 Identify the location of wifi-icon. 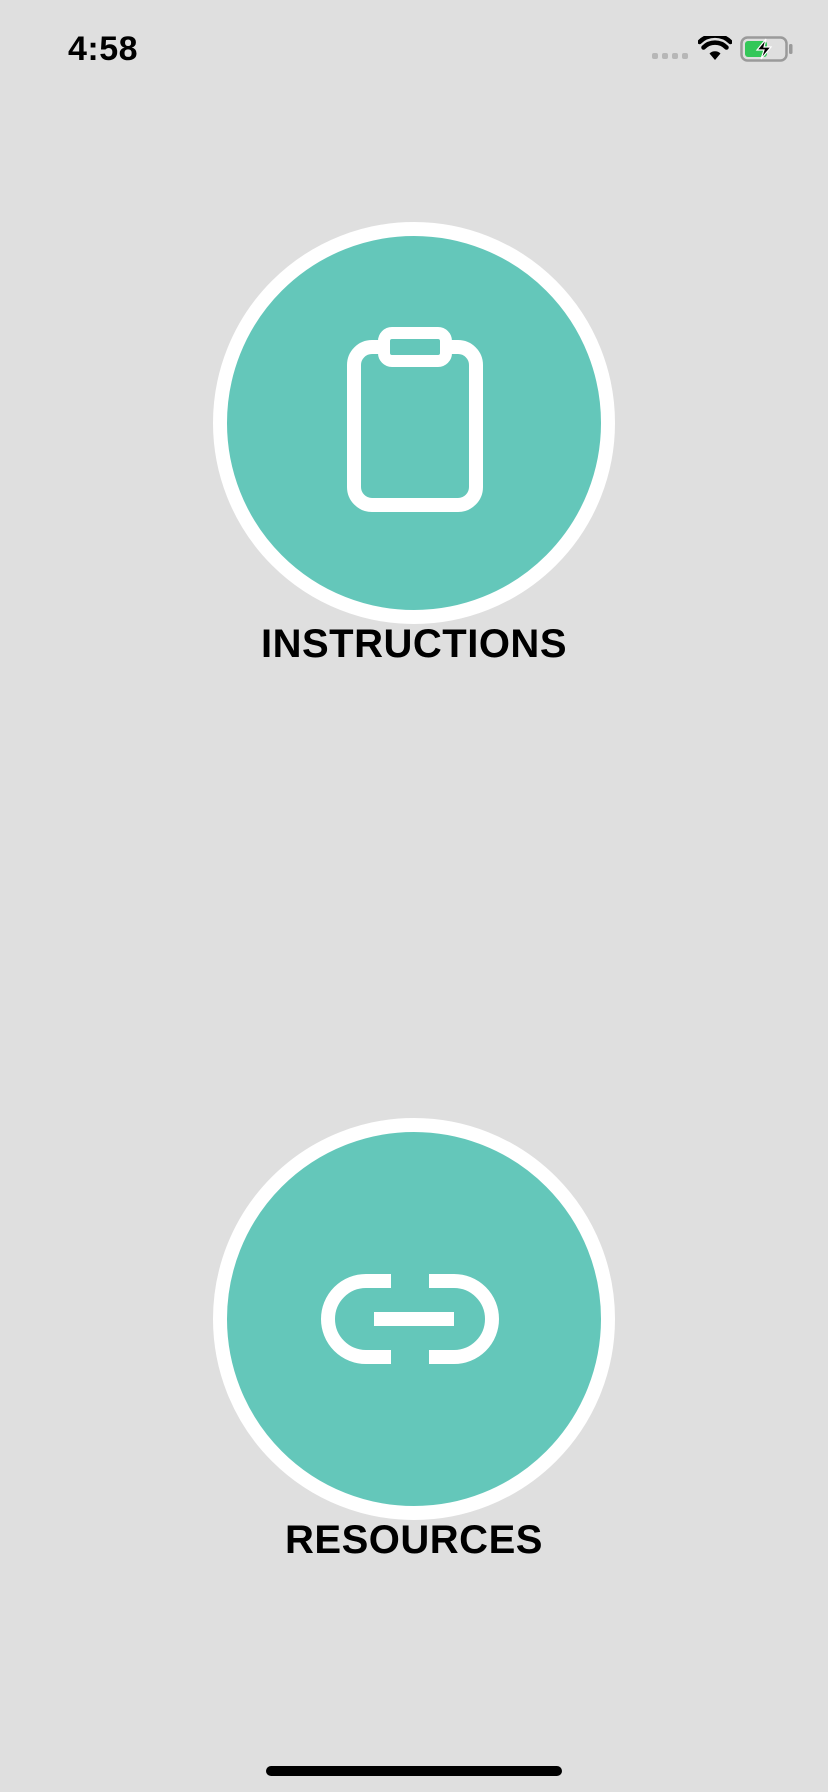
(715, 48).